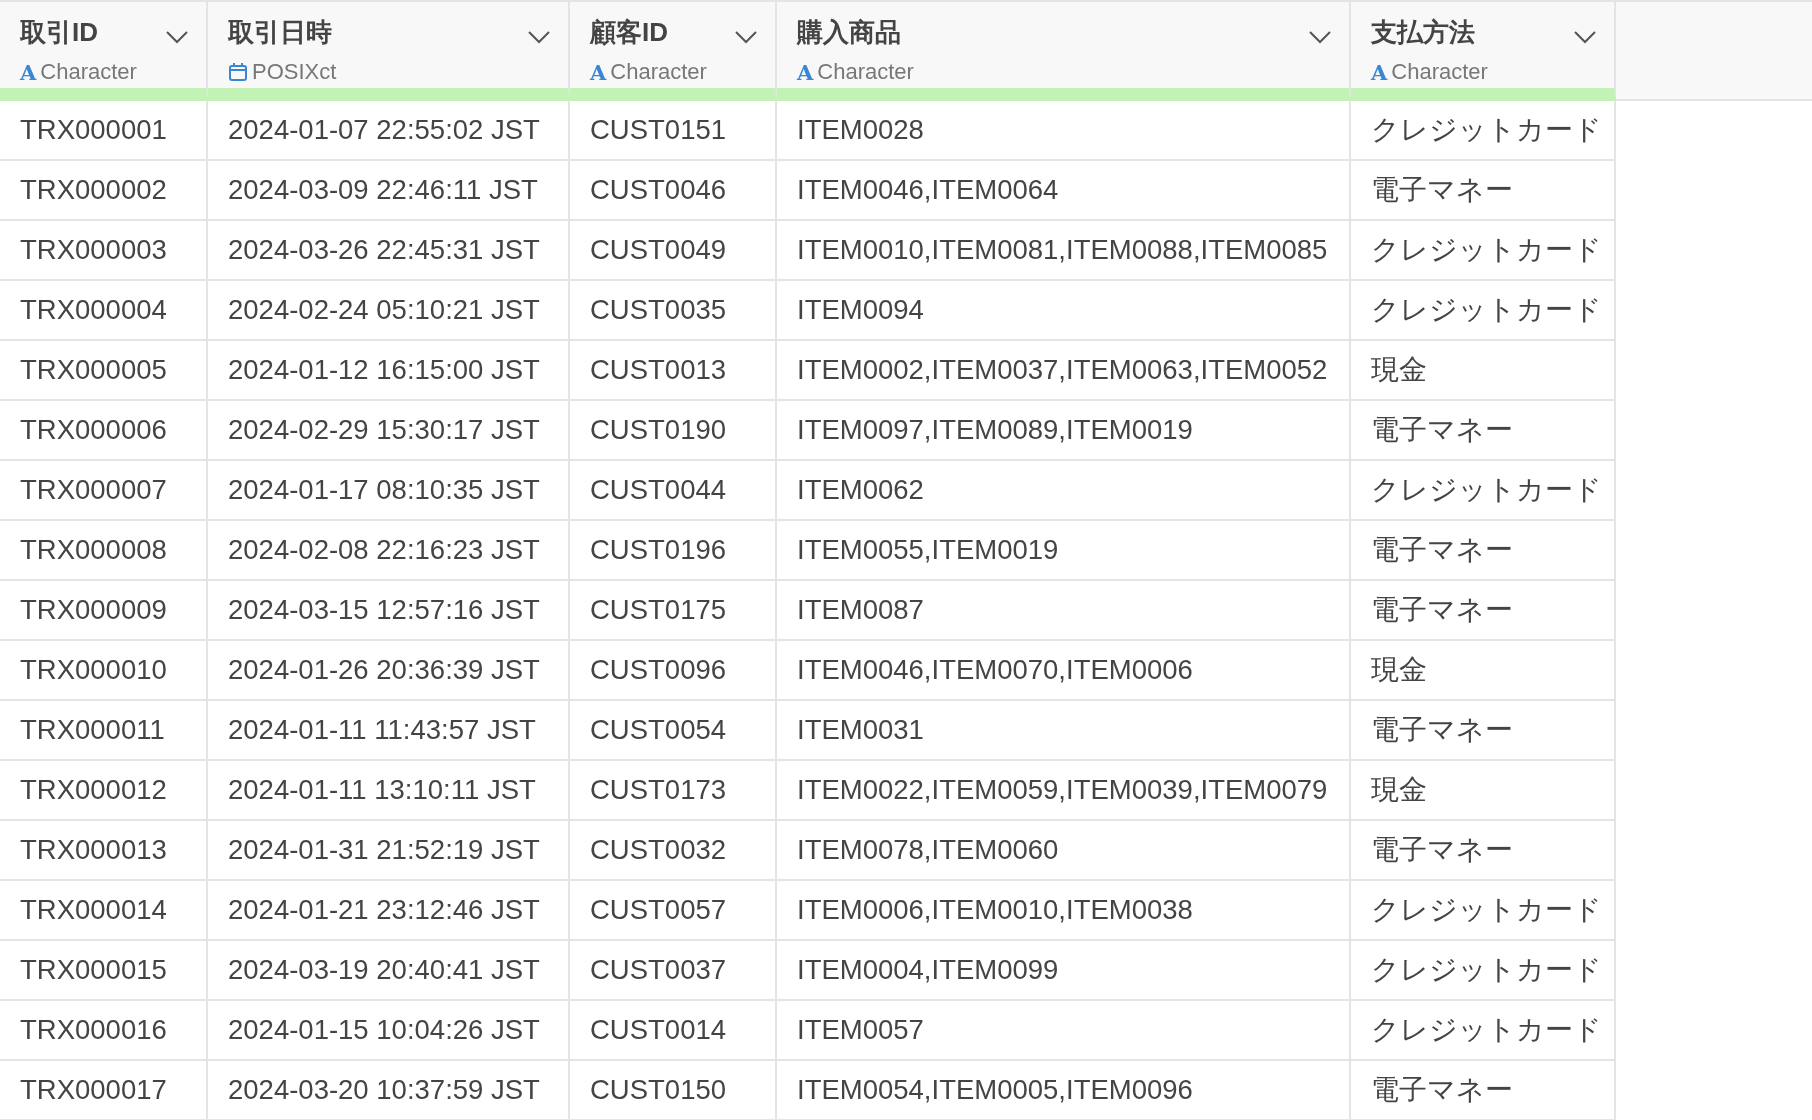  I want to click on table-cell: ITEM0087, so click(1064, 611).